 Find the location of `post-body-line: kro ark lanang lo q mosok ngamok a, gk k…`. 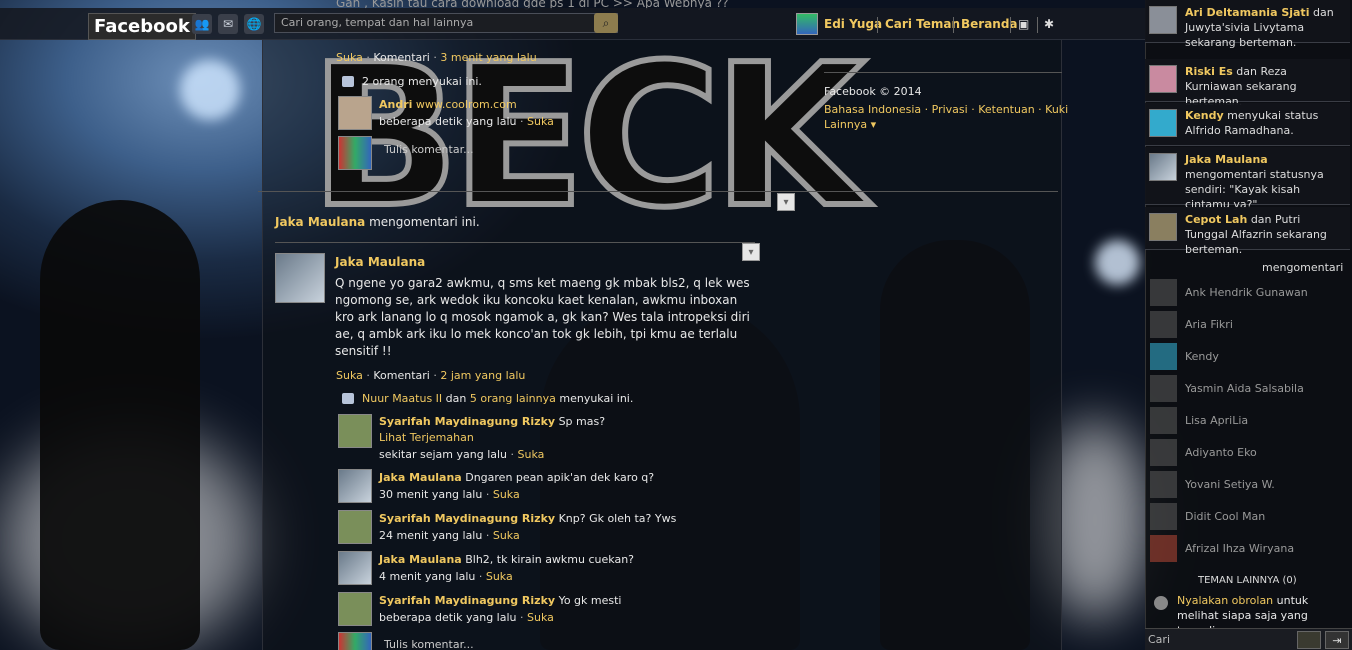

post-body-line: kro ark lanang lo q mosok ngamok a, gk k… is located at coordinates (542, 317).